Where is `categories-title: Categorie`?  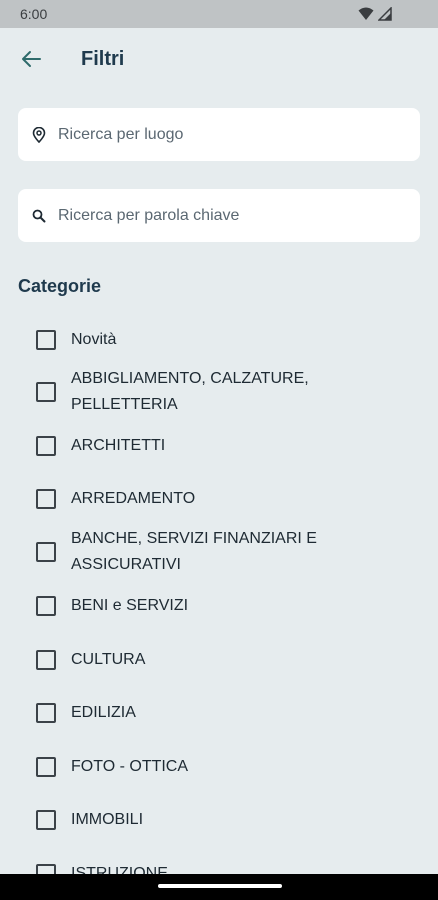
categories-title: Categorie is located at coordinates (60, 286).